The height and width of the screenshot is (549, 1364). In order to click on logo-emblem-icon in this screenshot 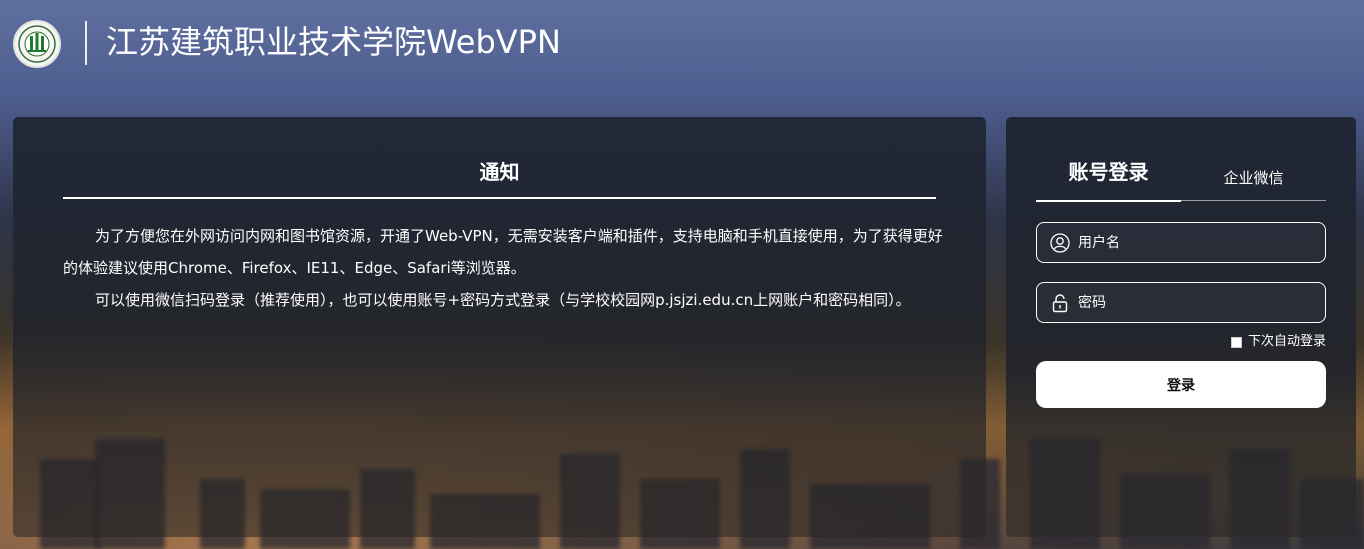, I will do `click(37, 44)`.